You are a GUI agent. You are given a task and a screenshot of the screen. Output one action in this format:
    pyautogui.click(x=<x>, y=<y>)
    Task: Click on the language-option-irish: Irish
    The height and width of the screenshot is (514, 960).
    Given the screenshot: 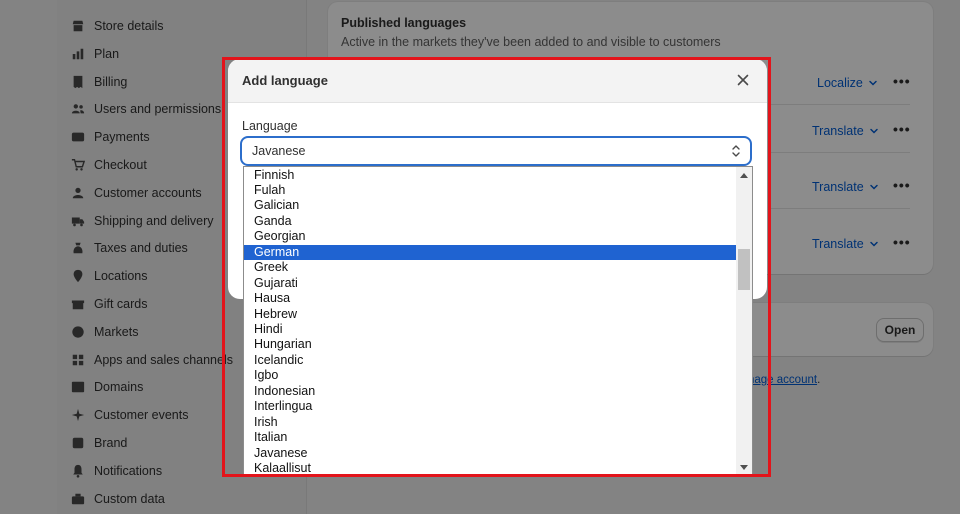 What is the action you would take?
    pyautogui.click(x=490, y=423)
    